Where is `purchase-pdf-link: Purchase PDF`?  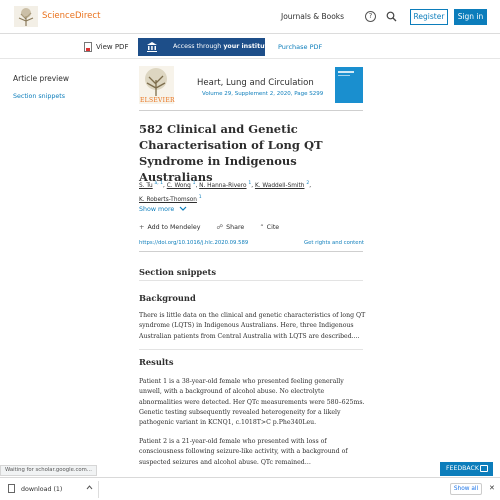 purchase-pdf-link: Purchase PDF is located at coordinates (300, 47).